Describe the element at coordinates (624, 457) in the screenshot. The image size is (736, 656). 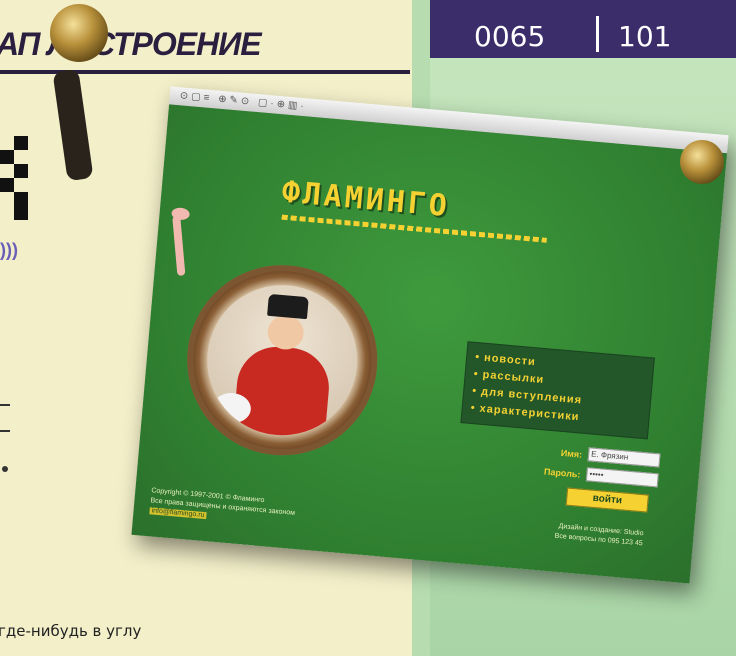
I see `login-name-input: E. Фрязин` at that location.